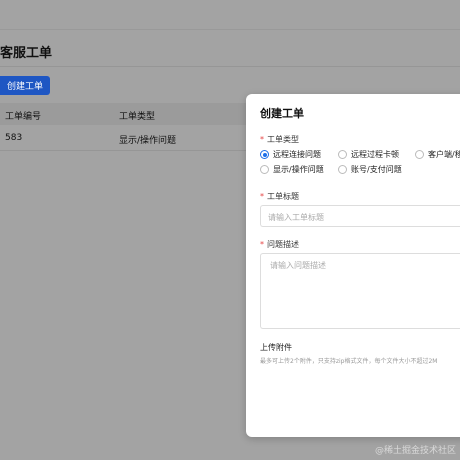 The width and height of the screenshot is (460, 460). I want to click on radio-checked-icon, so click(264, 154).